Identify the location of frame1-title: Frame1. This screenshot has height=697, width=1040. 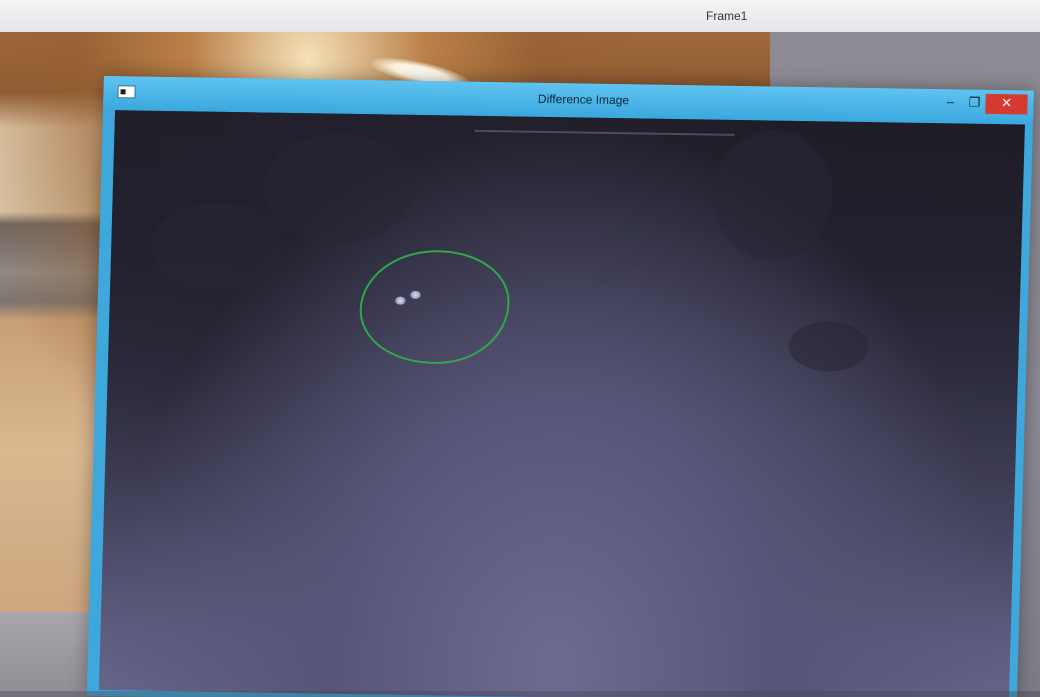
(727, 16).